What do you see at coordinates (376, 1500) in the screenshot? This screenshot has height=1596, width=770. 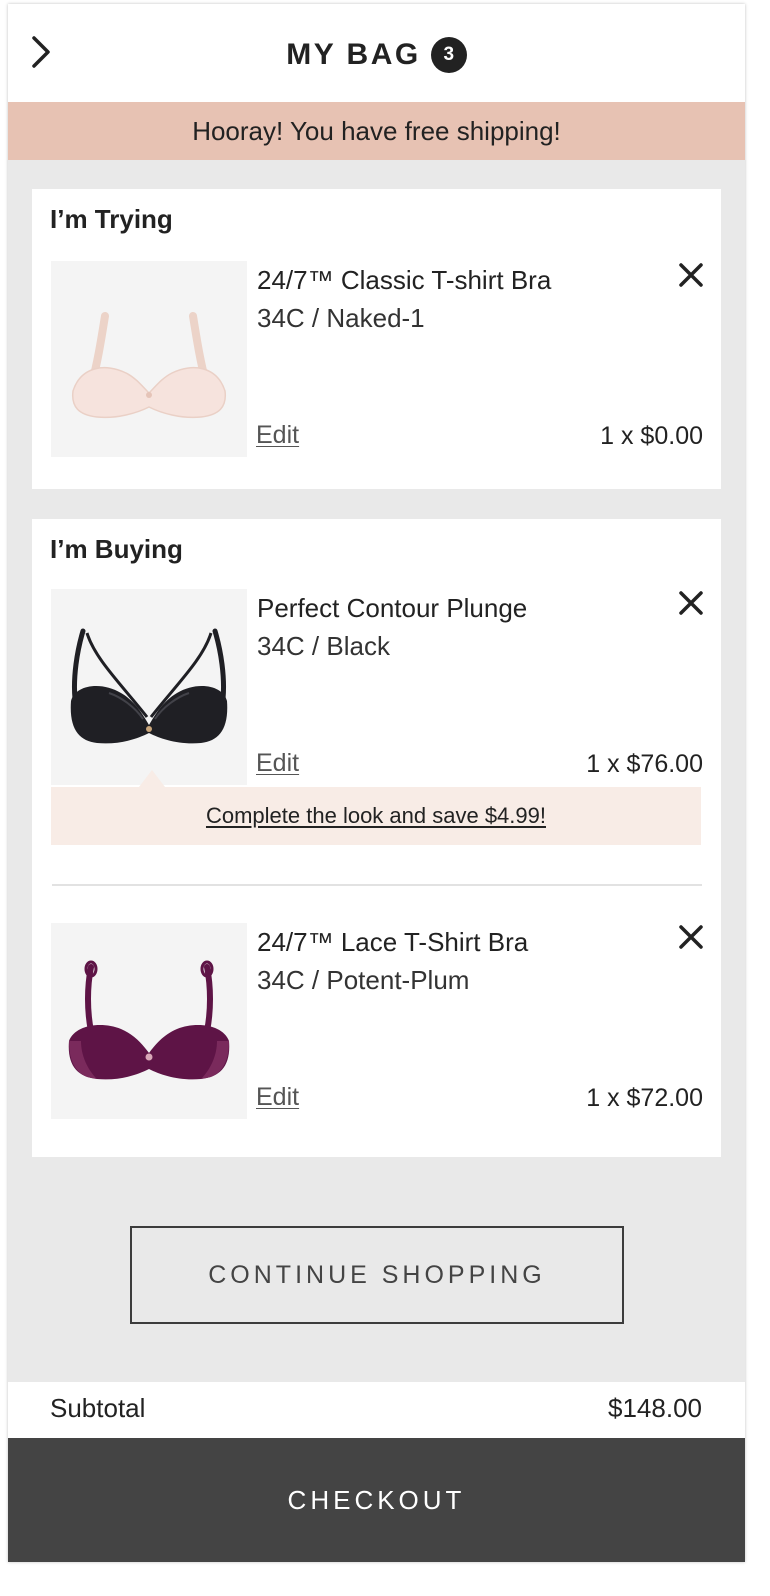 I see `checkout-button: CHECKOUT` at bounding box center [376, 1500].